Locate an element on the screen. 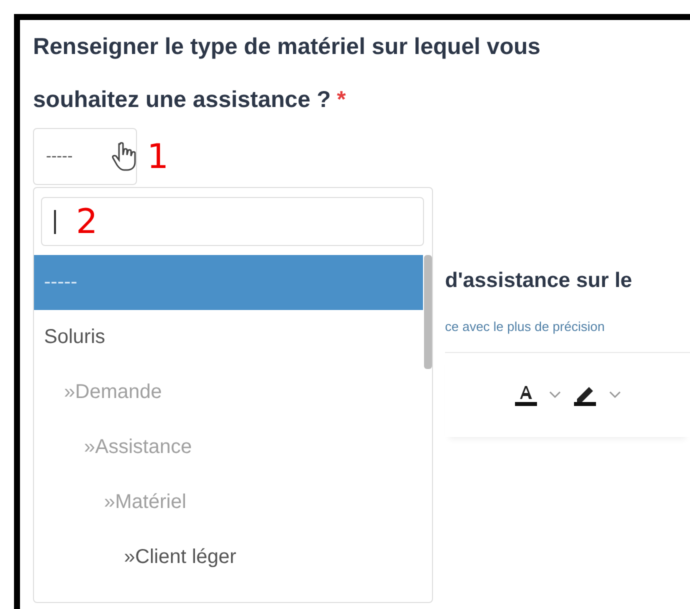 The height and width of the screenshot is (609, 690). text-cursor-icon is located at coordinates (55, 222).